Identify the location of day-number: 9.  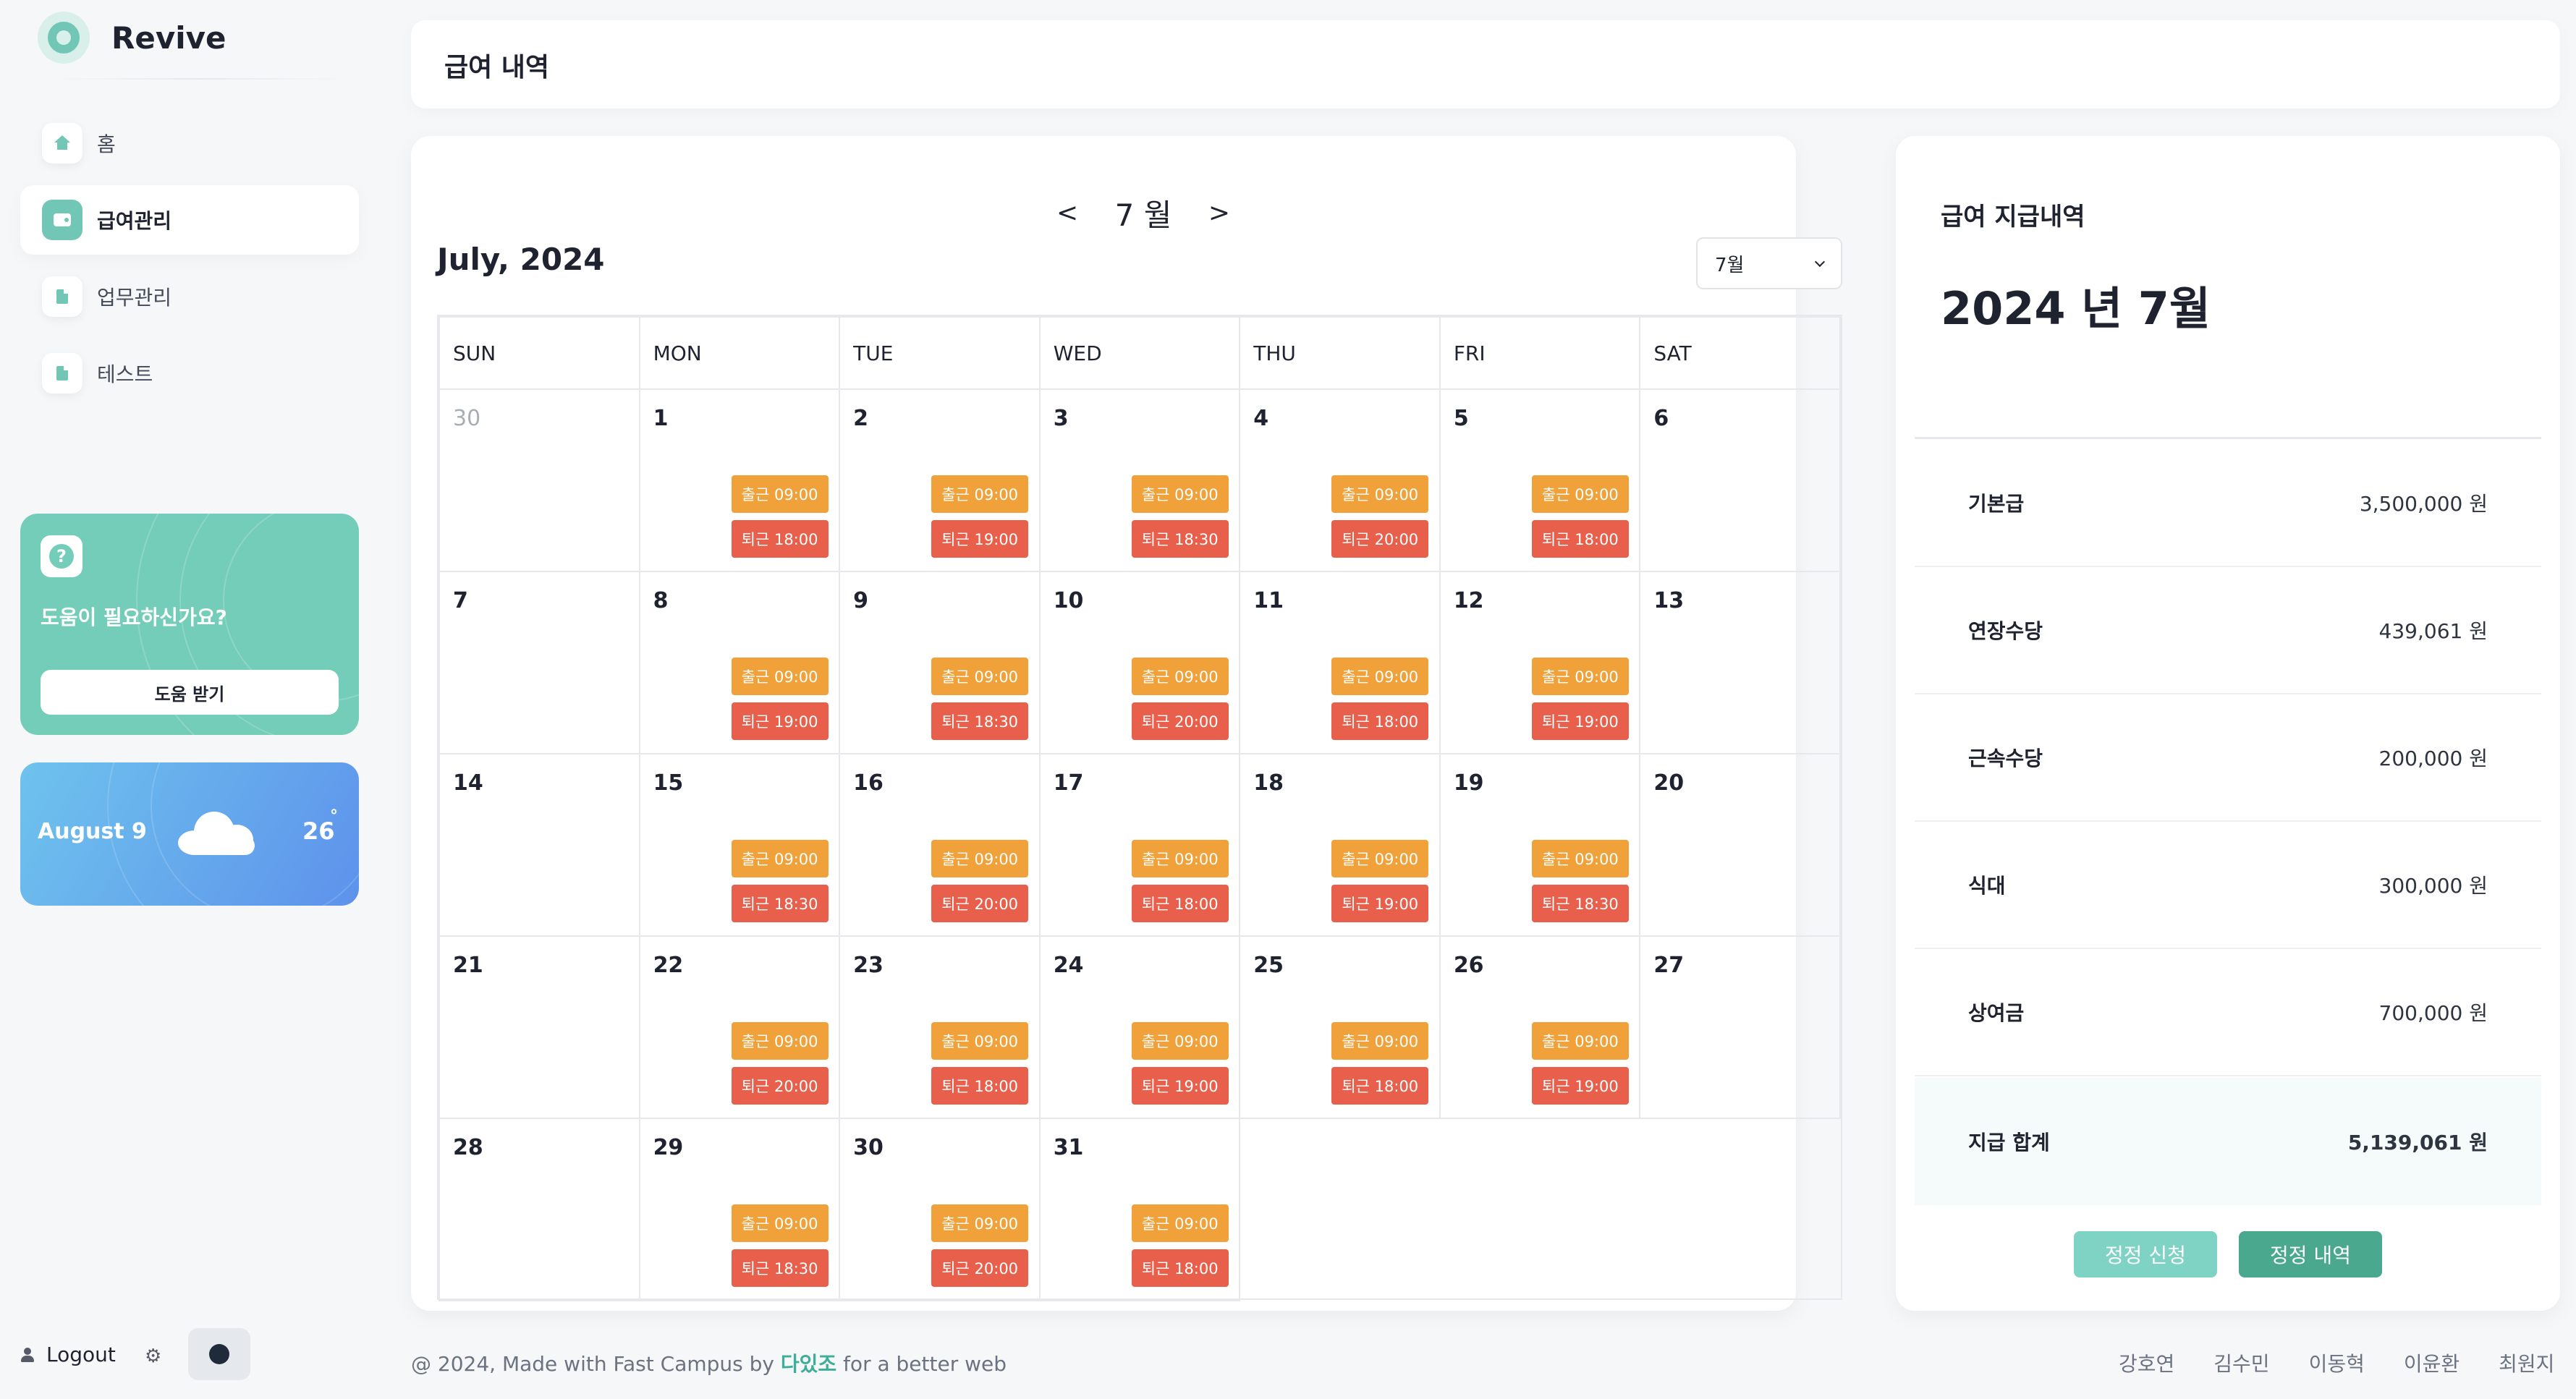
(860, 600).